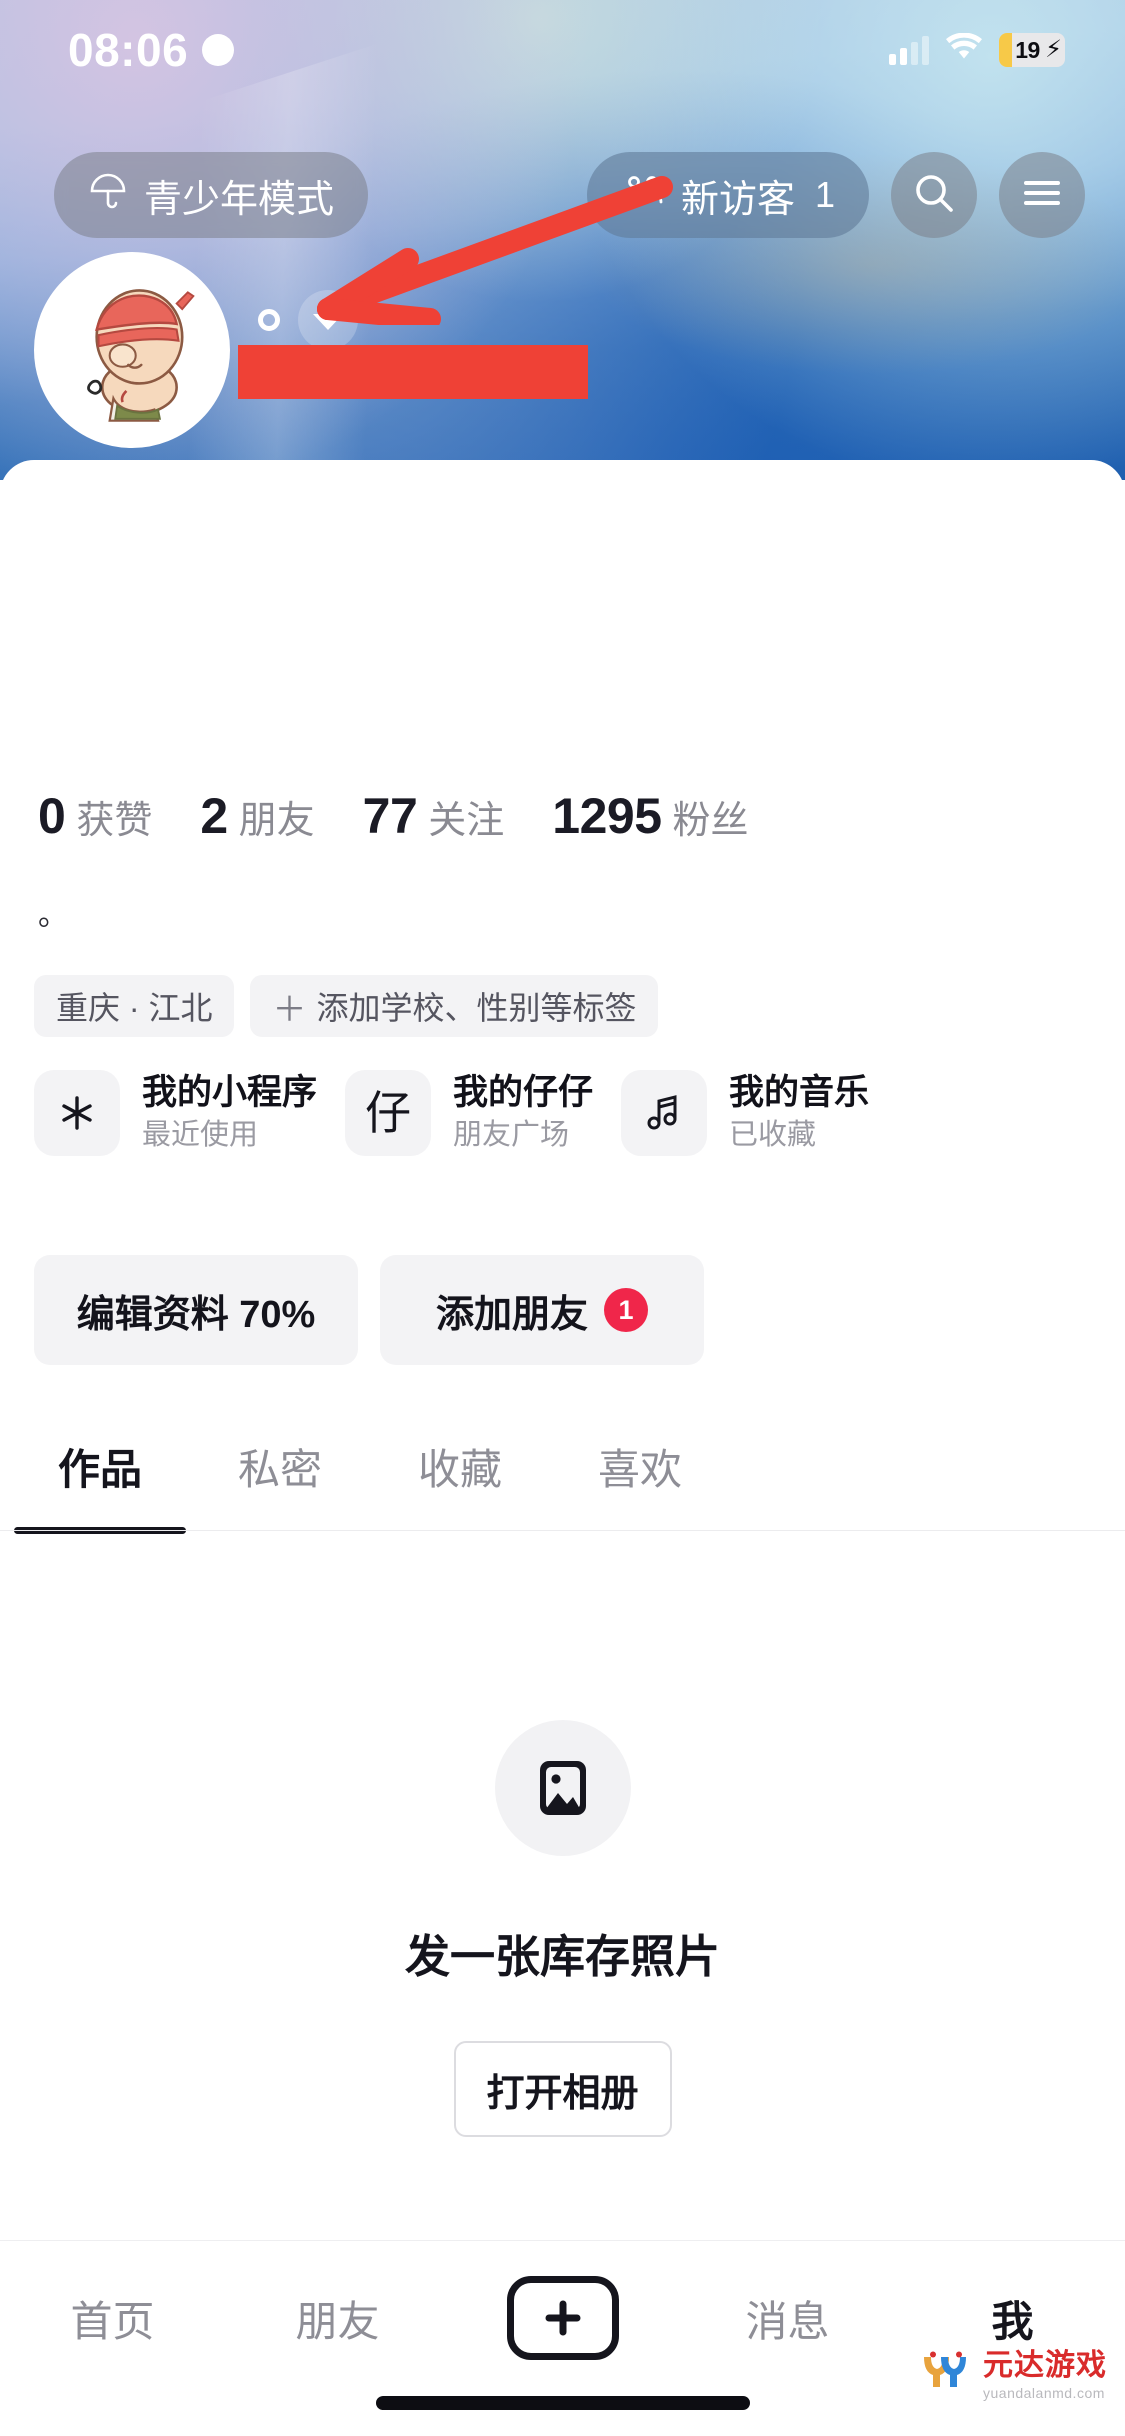 The height and width of the screenshot is (2436, 1125). I want to click on music-note-icon, so click(664, 1113).